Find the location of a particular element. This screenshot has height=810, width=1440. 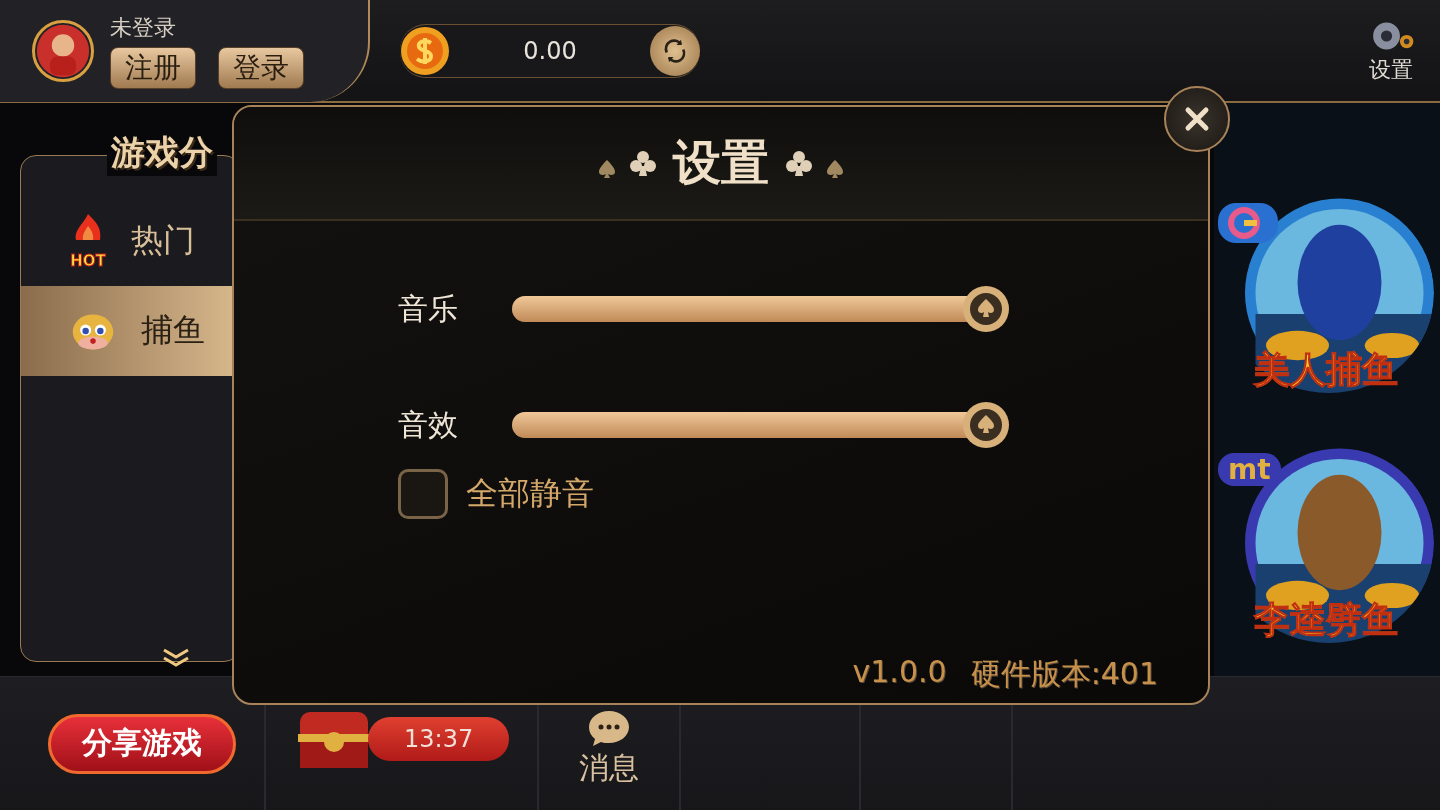

refresh-button is located at coordinates (675, 50).